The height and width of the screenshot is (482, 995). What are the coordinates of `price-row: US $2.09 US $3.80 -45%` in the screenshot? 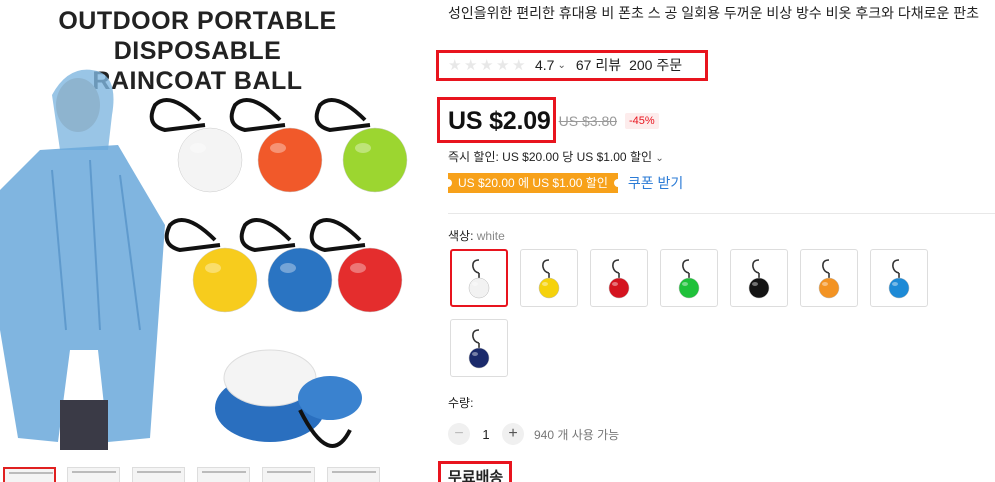 It's located at (553, 121).